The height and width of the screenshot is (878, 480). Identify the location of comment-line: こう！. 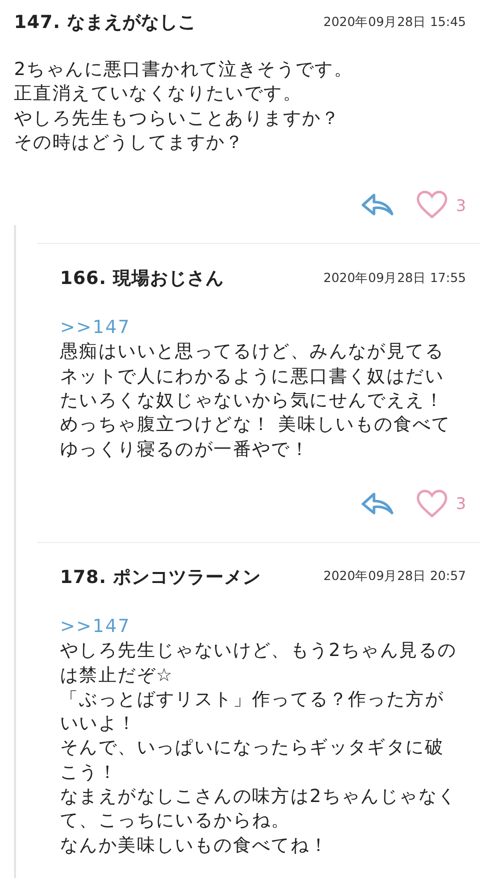
(89, 772).